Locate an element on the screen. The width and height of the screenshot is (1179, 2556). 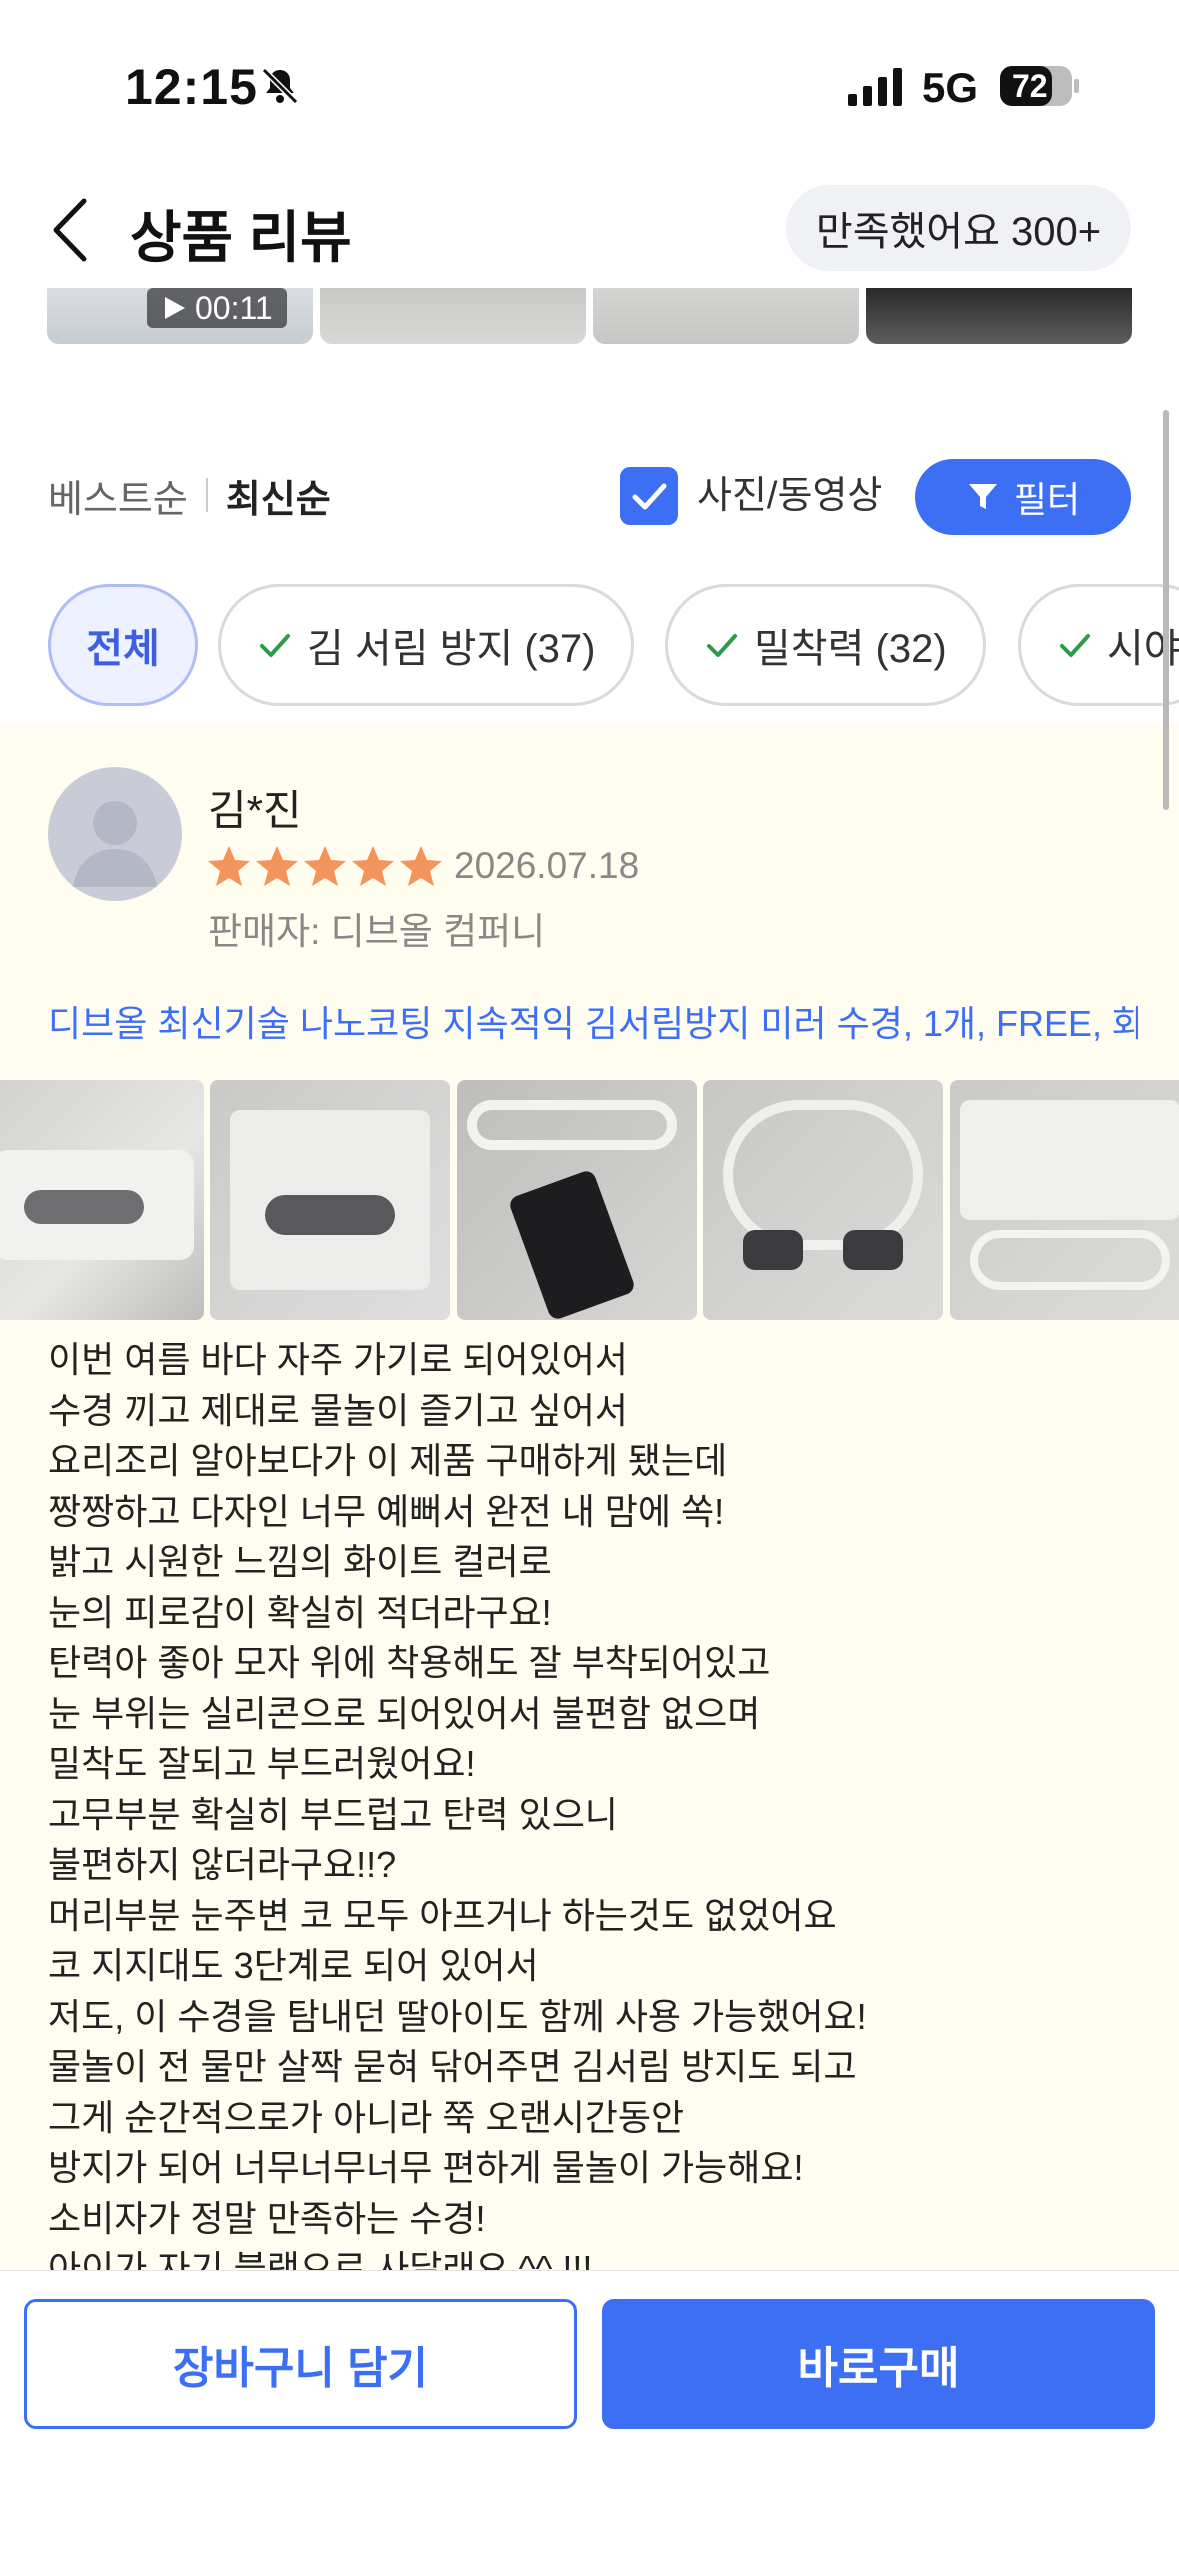
review-line: 물놀이 전 물만 살짝 묻혀 닦어주면 김서림 방지도 되고 is located at coordinates (452, 2066).